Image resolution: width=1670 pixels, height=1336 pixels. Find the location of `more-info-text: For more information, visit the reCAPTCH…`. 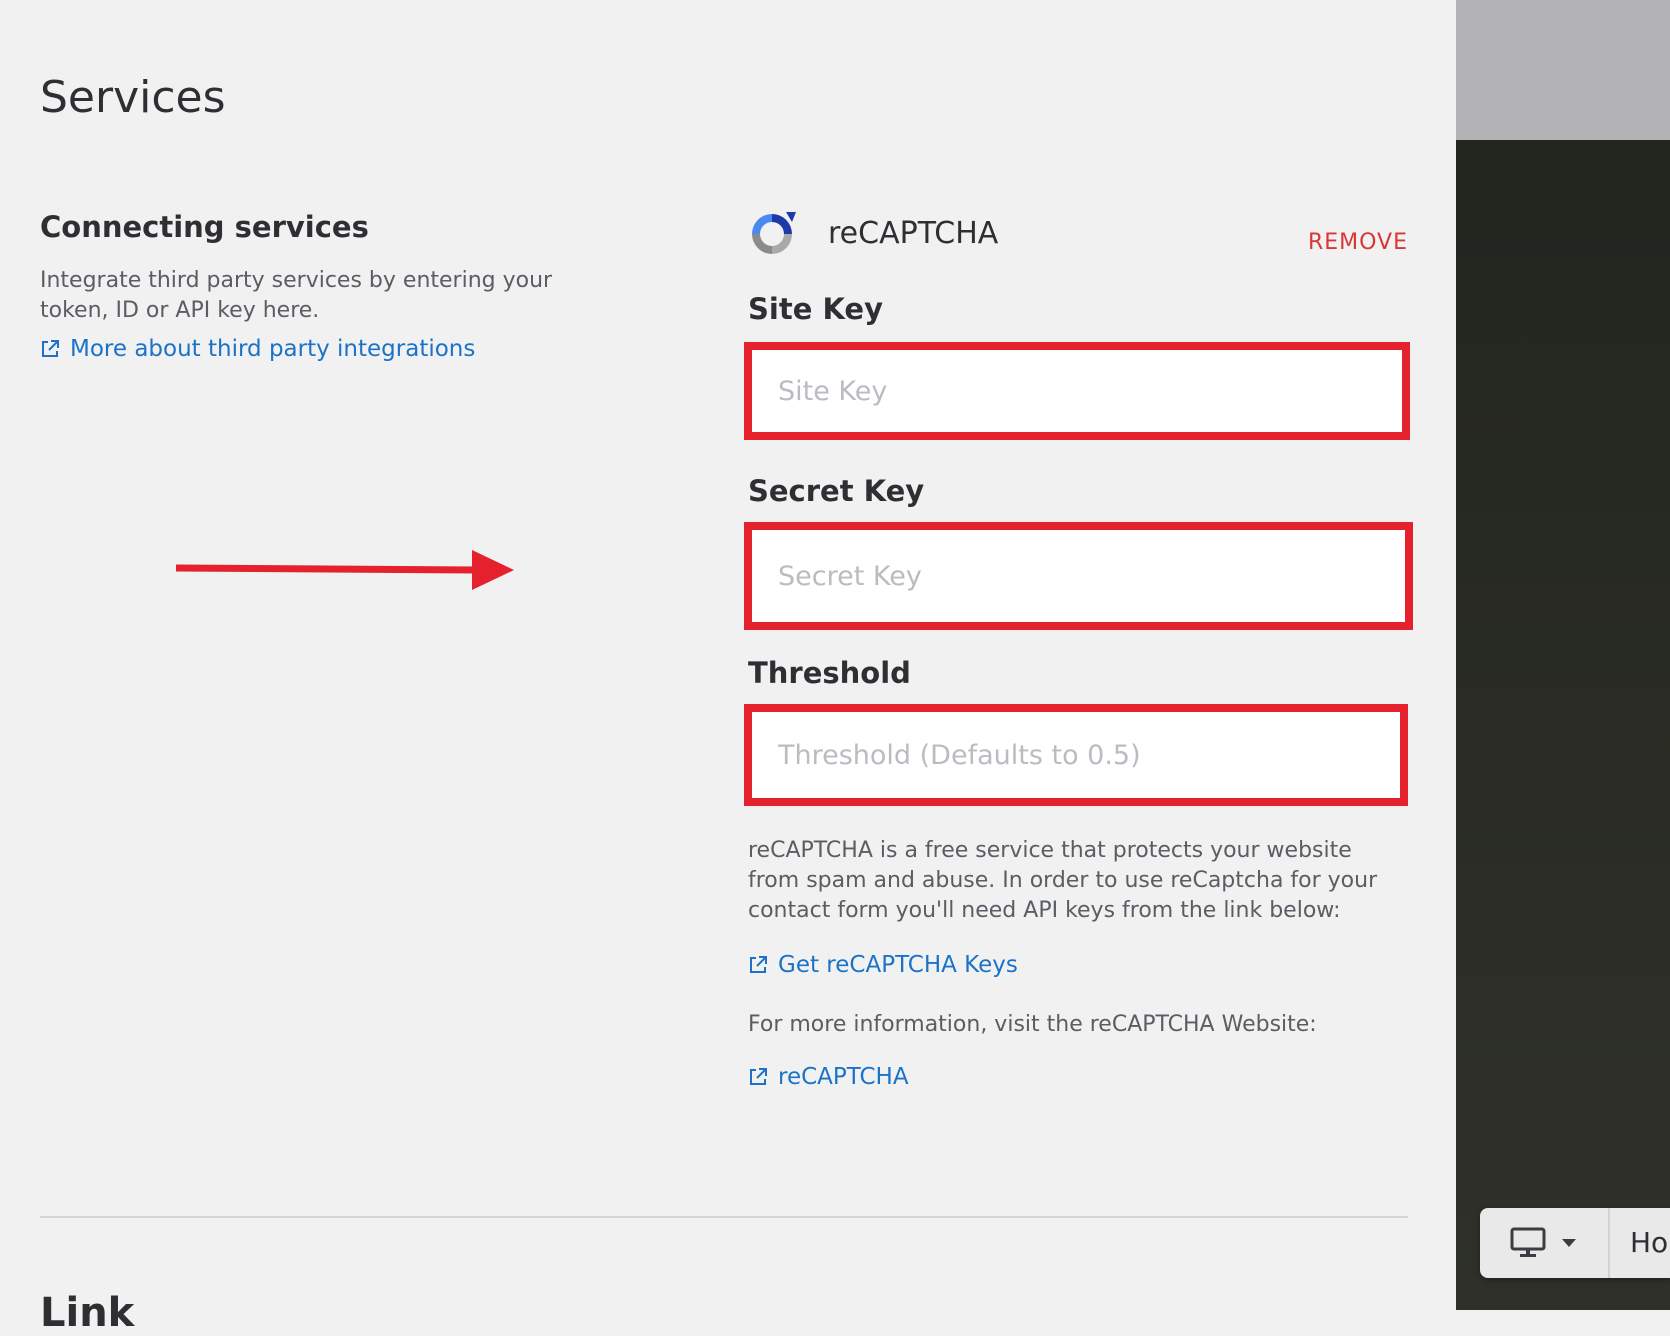

more-info-text: For more information, visit the reCAPTCH… is located at coordinates (1032, 1024).